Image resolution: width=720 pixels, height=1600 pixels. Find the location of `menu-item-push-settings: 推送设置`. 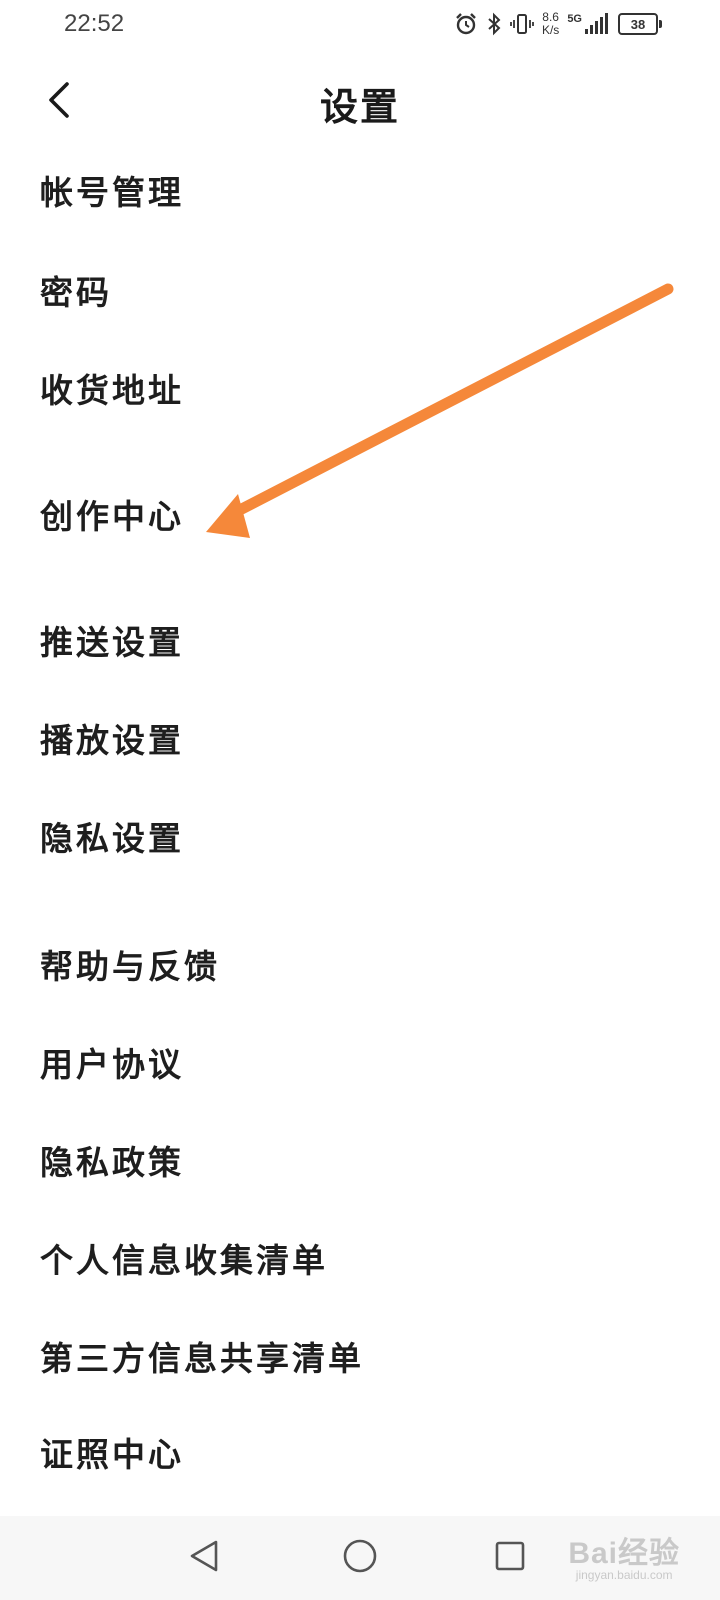

menu-item-push-settings: 推送设置 is located at coordinates (112, 640).